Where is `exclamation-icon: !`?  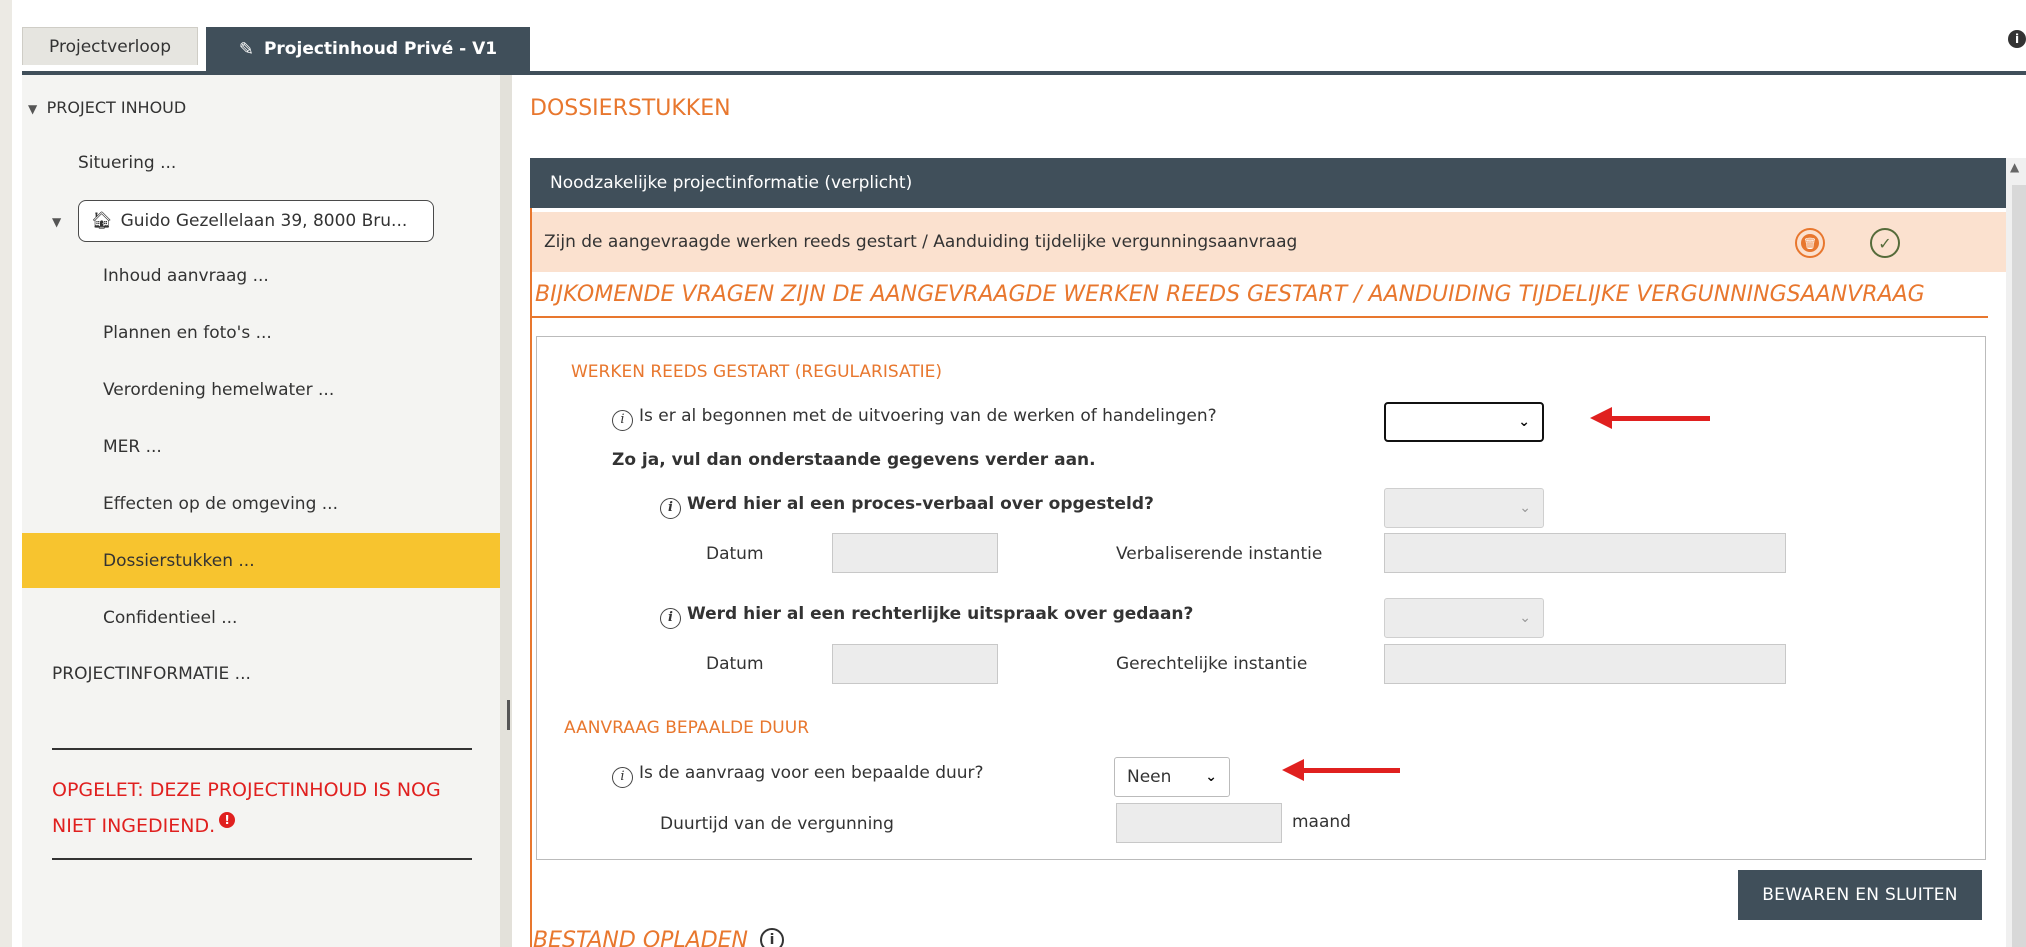 exclamation-icon: ! is located at coordinates (227, 820).